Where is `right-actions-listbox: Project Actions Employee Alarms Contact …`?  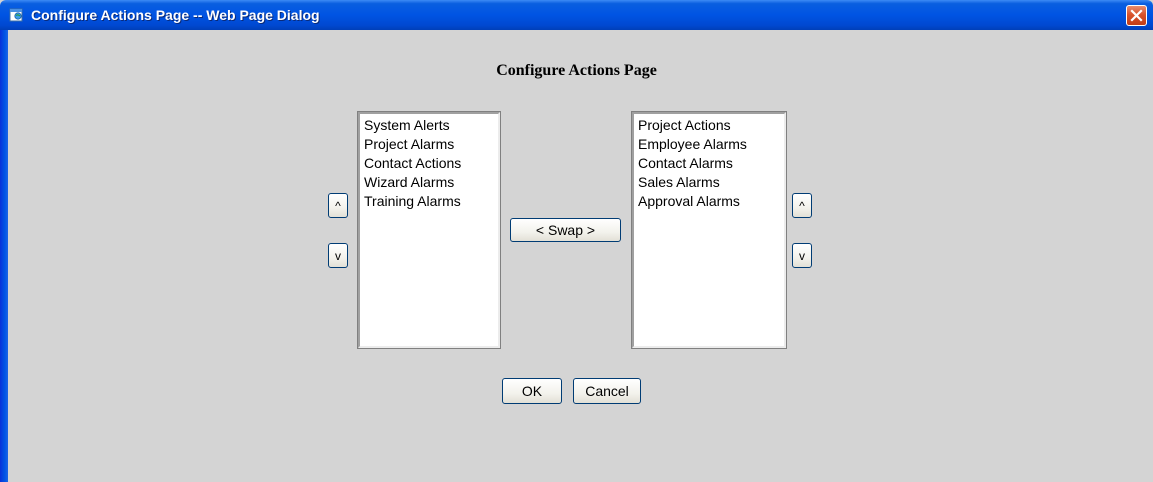 right-actions-listbox: Project Actions Employee Alarms Contact … is located at coordinates (709, 230).